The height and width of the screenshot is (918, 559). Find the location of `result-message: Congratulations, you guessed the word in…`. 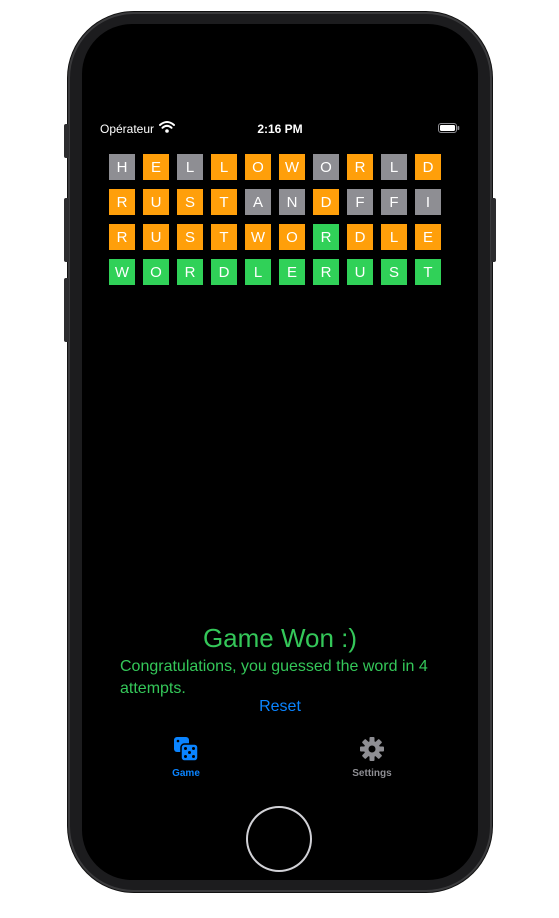

result-message: Congratulations, you guessed the word in… is located at coordinates (274, 677).